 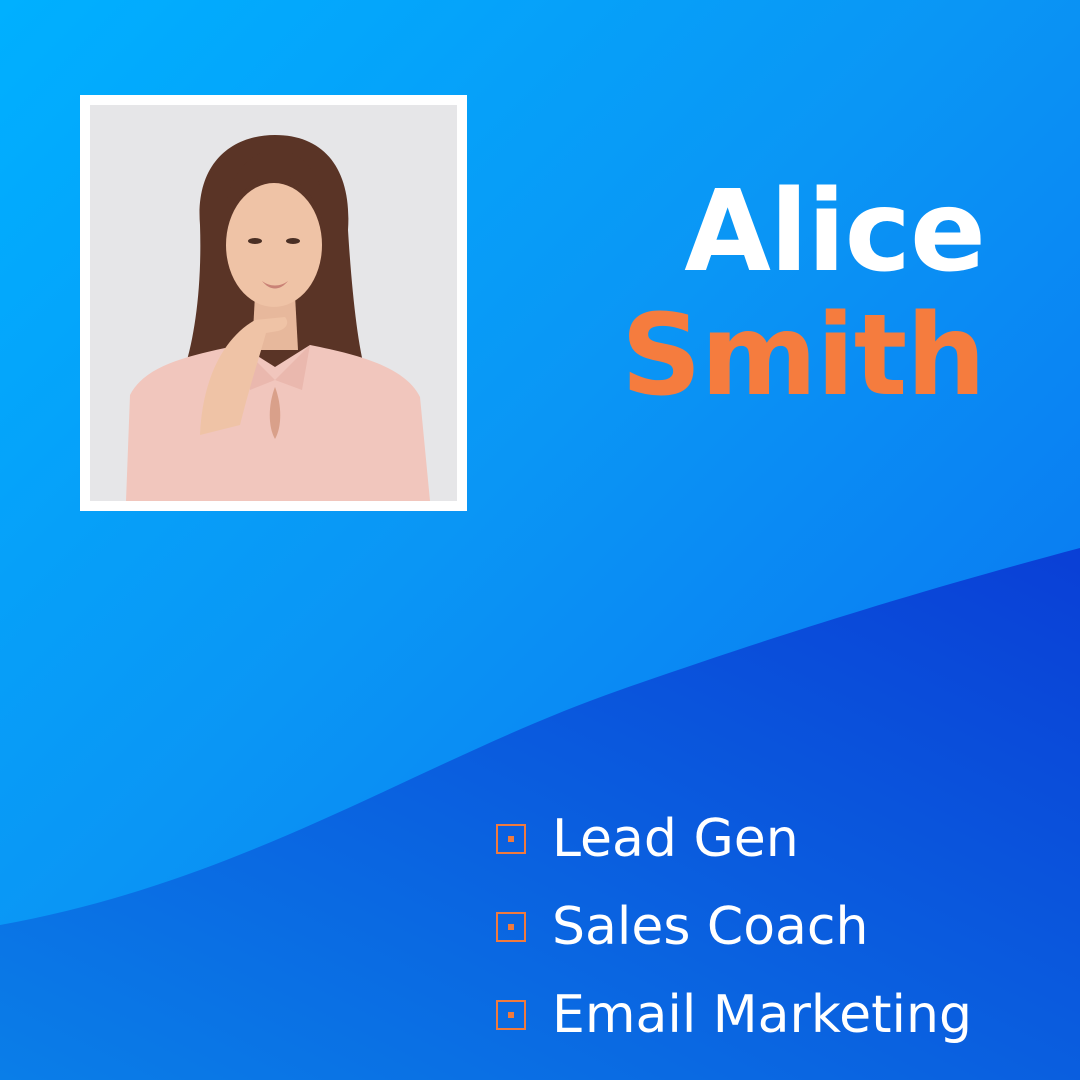 I want to click on first-name: Alice, so click(x=835, y=232).